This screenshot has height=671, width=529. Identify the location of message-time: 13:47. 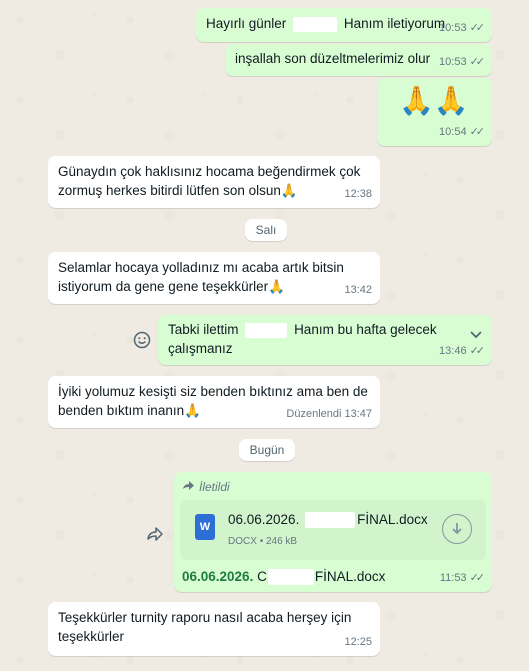
(358, 414).